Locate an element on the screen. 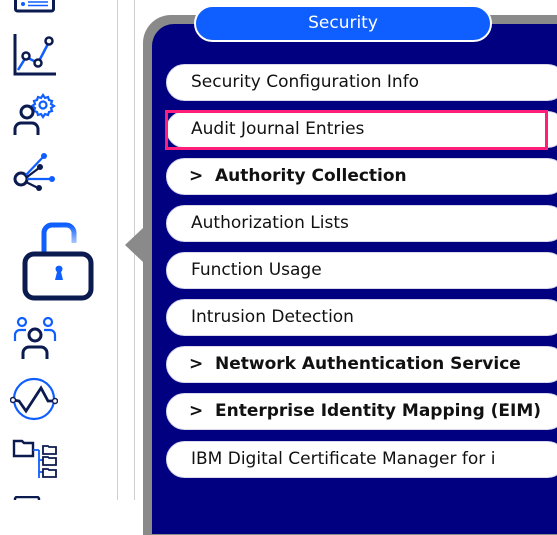 The image size is (557, 535). menu-item-label: Authorization Lists is located at coordinates (270, 223).